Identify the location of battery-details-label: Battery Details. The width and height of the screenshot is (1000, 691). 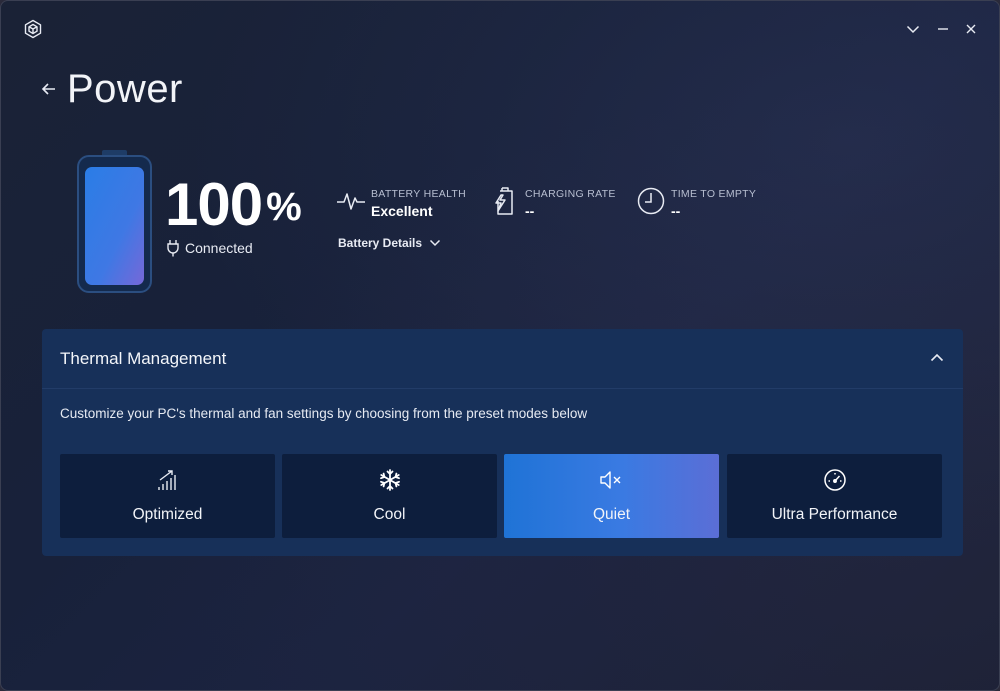
(380, 243).